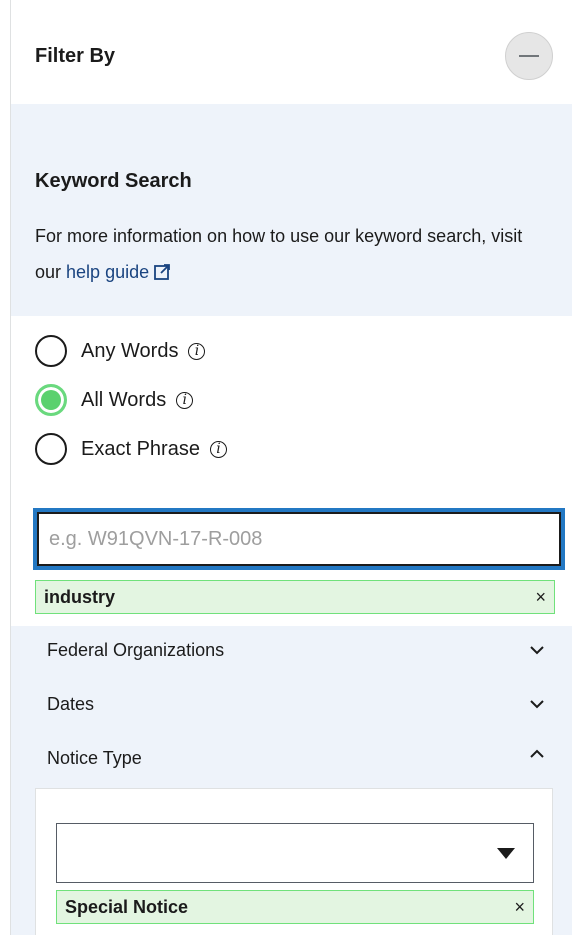 This screenshot has height=935, width=572. Describe the element at coordinates (291, 54) in the screenshot. I see `filter-header: Filter By` at that location.